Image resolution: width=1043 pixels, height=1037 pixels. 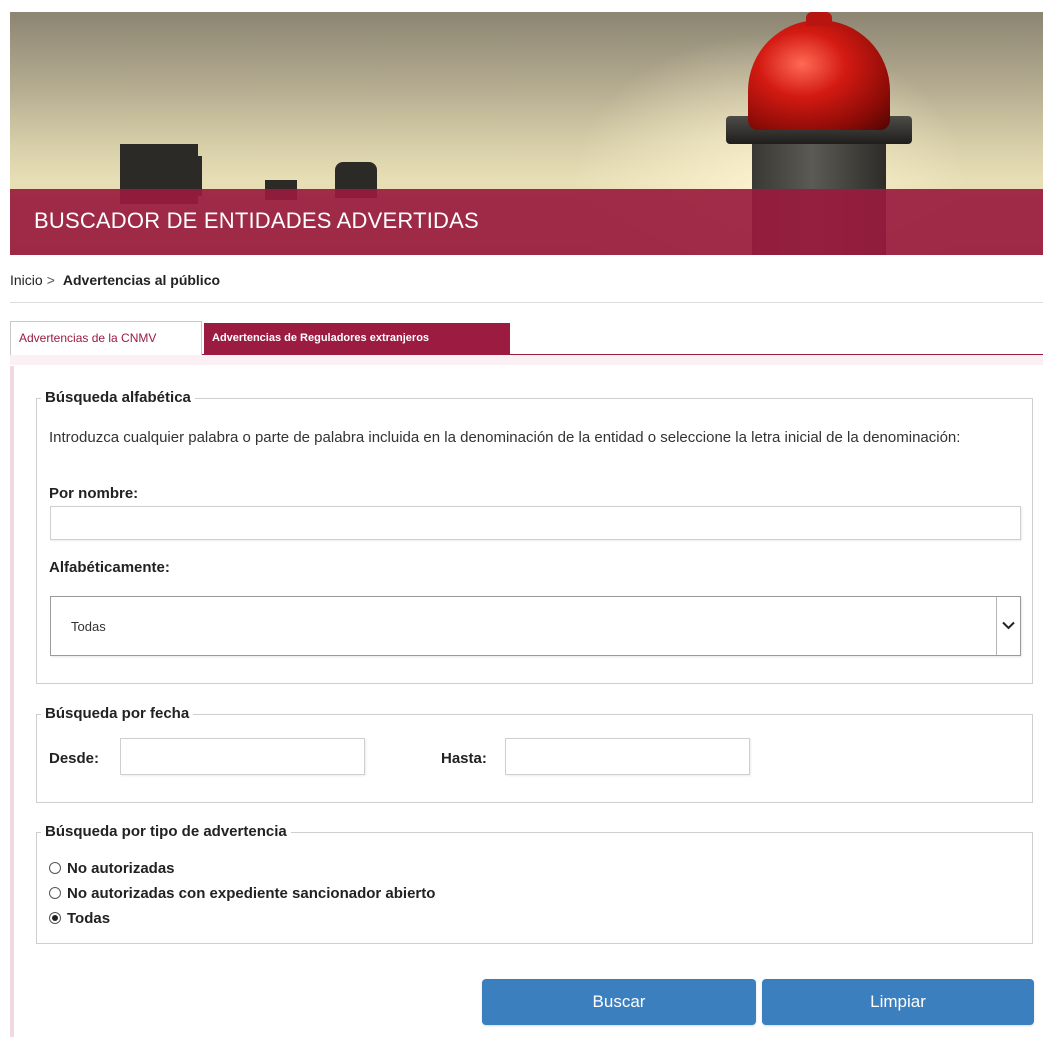 I want to click on tab-cnmv-warnings: Advertencias de la CNMV, so click(x=106, y=338).